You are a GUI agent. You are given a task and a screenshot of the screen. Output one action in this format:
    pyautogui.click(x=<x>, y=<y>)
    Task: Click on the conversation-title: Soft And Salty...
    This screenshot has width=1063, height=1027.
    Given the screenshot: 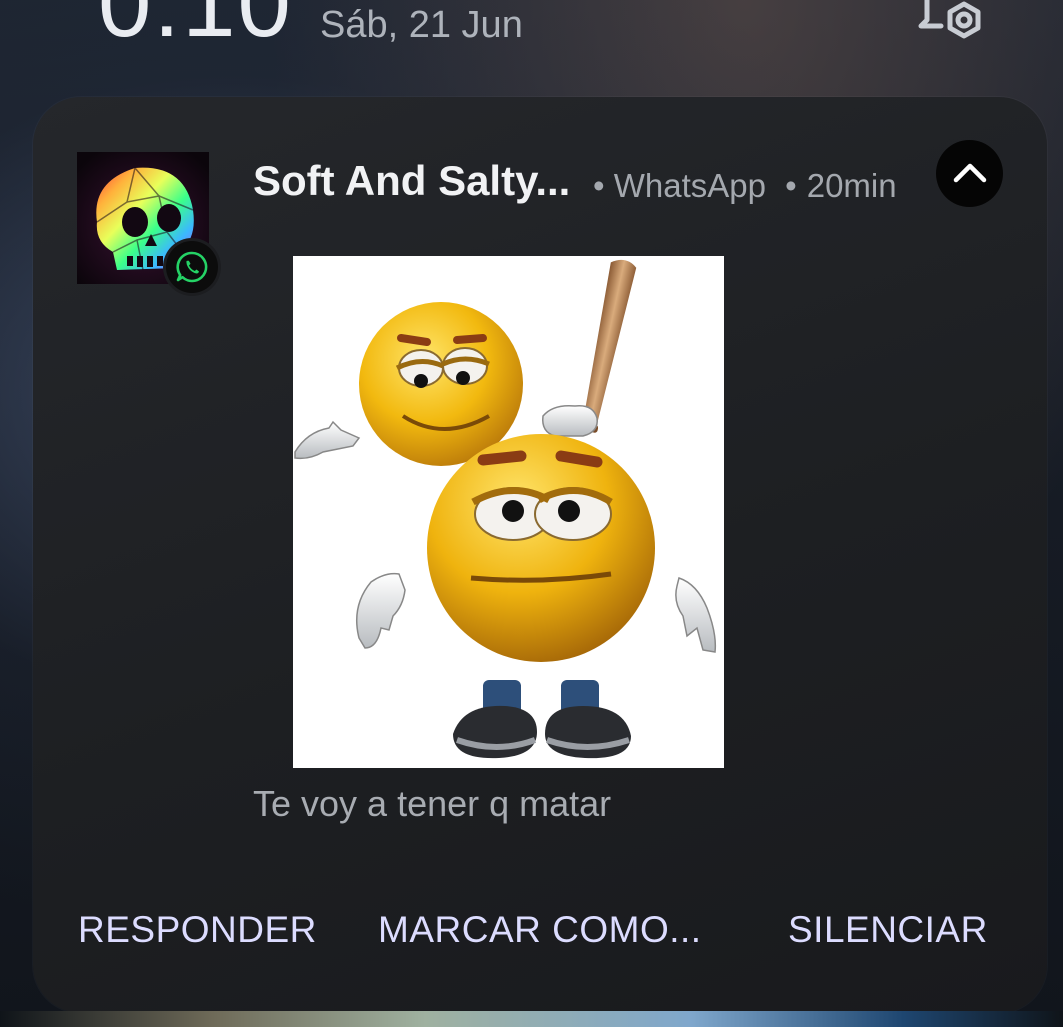 What is the action you would take?
    pyautogui.click(x=412, y=180)
    